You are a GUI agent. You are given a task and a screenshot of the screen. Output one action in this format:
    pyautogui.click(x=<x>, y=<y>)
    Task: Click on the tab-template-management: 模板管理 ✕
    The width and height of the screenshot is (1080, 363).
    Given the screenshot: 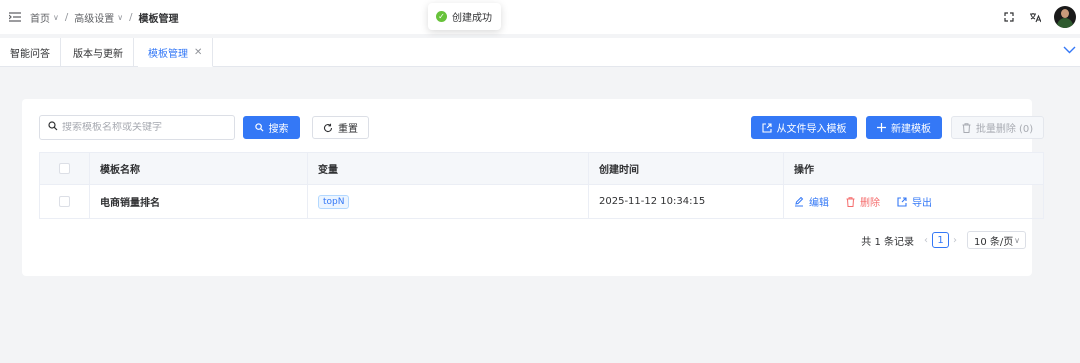 What is the action you would take?
    pyautogui.click(x=176, y=52)
    